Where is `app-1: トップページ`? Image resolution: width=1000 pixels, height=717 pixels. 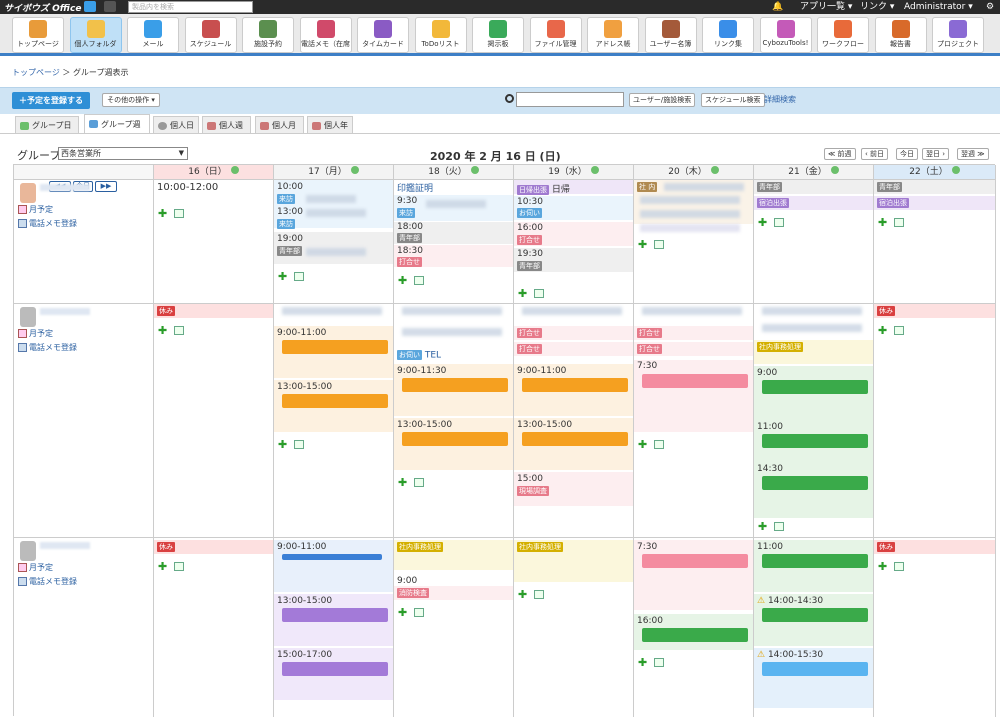 app-1: トップページ is located at coordinates (38, 35).